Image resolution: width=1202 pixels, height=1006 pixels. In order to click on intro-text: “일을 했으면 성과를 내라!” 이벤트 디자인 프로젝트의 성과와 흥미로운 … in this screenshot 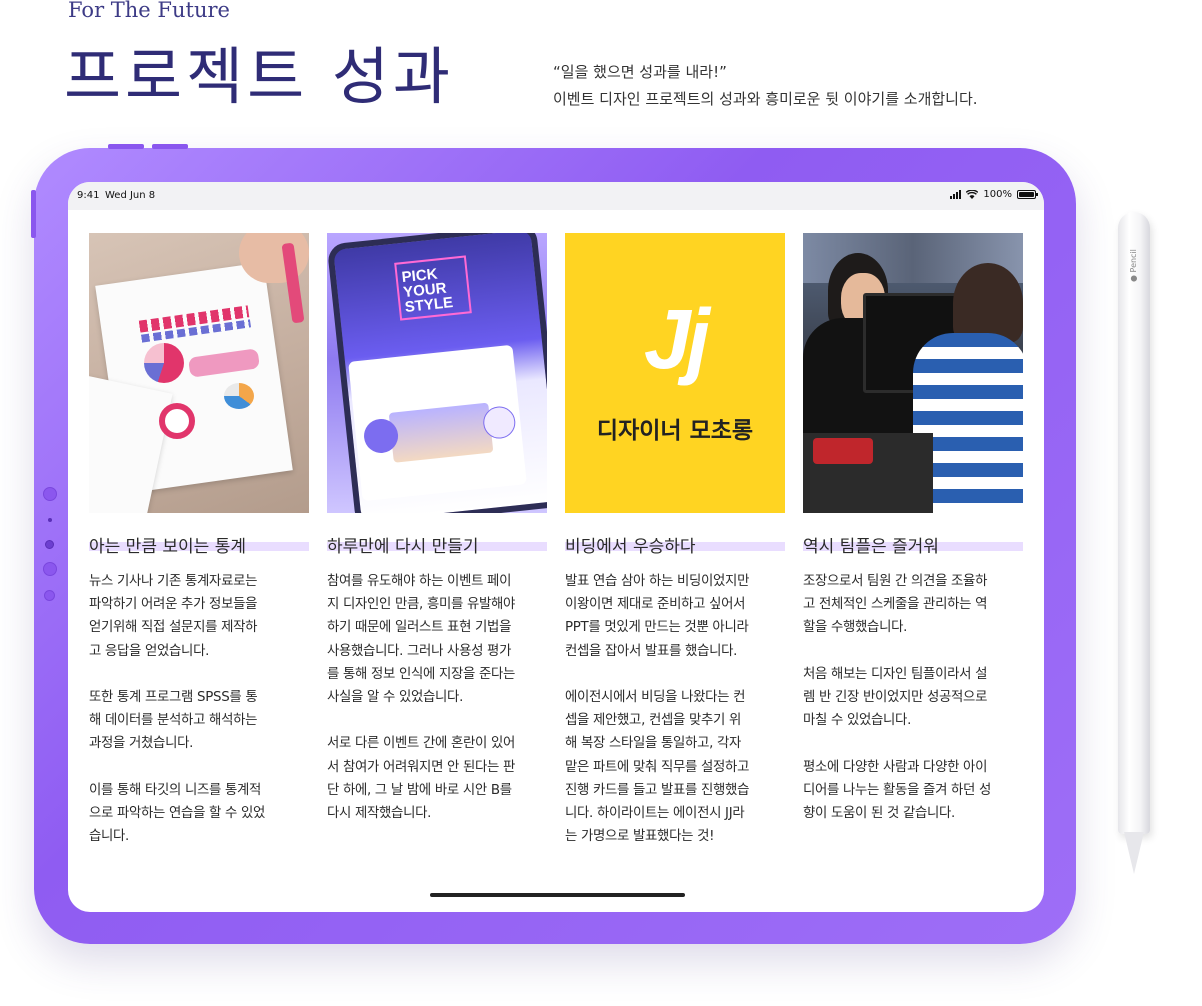, I will do `click(765, 86)`.